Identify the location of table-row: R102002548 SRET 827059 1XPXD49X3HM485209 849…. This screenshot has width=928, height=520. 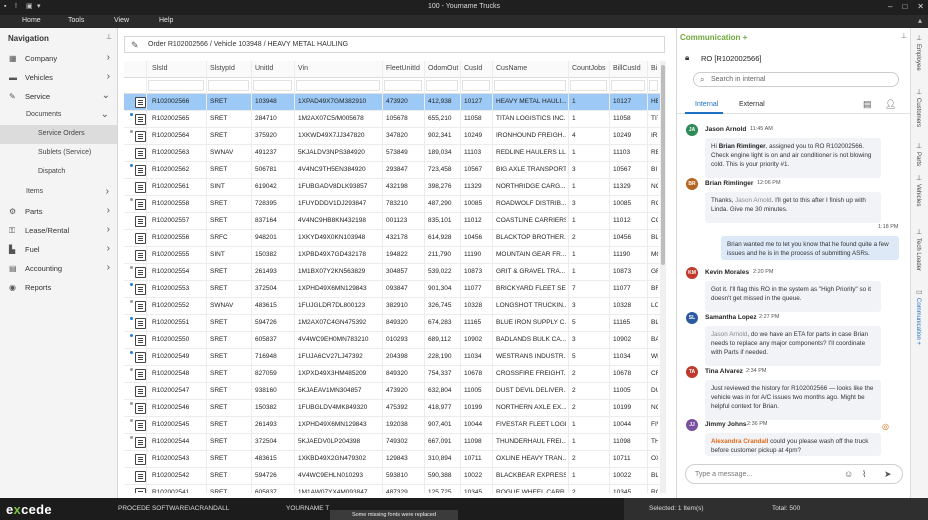
(392, 374).